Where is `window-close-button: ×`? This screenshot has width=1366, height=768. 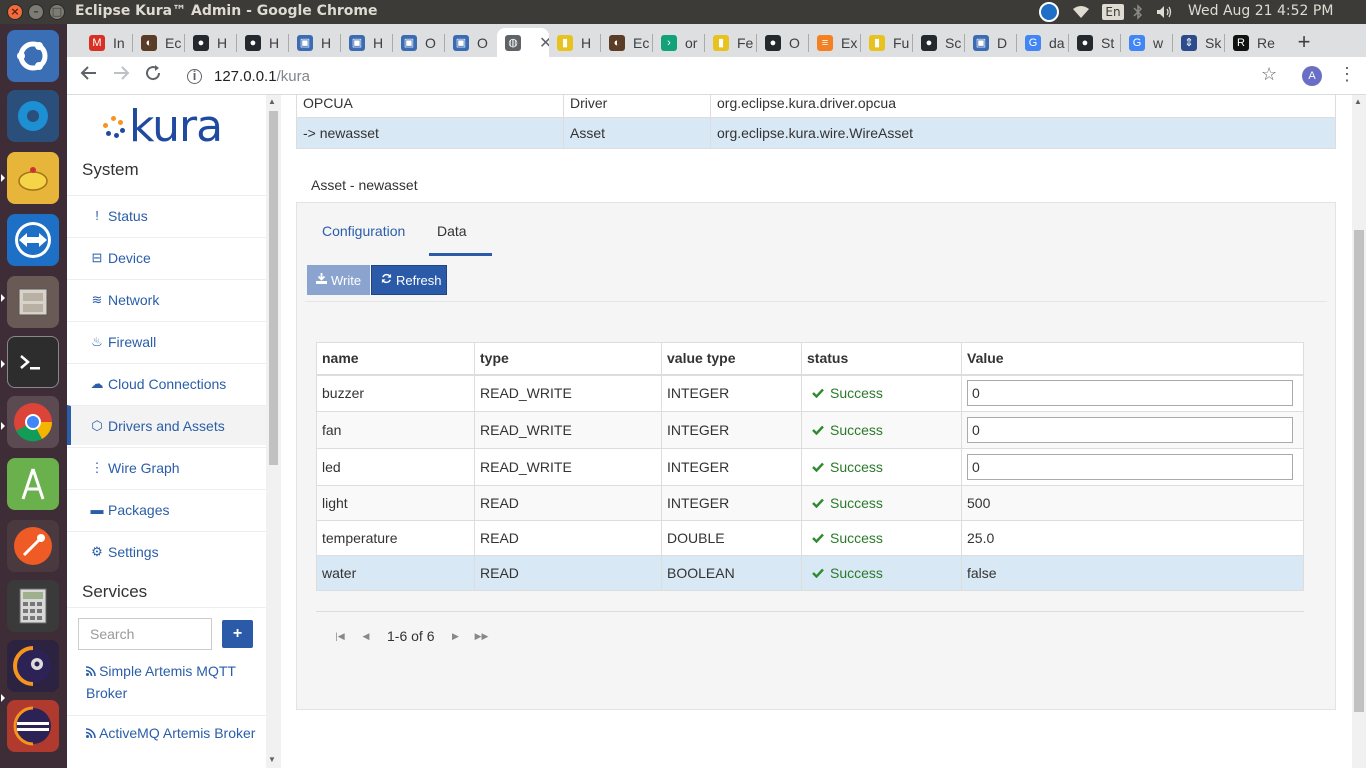 window-close-button: × is located at coordinates (15, 12).